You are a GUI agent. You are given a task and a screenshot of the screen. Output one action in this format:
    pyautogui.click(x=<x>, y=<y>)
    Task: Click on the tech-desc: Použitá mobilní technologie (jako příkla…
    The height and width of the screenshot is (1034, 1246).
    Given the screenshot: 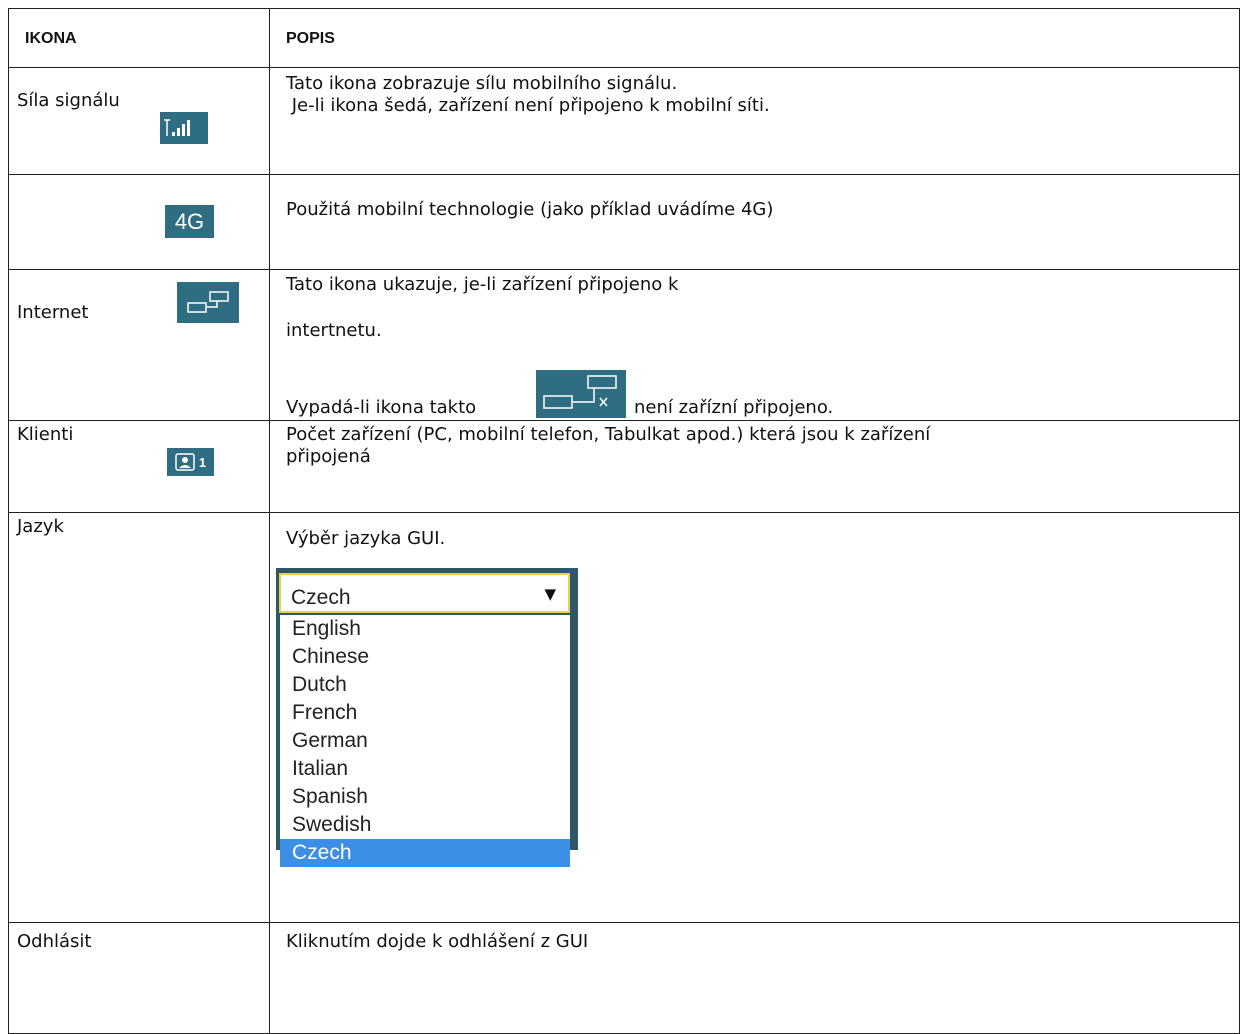 What is the action you would take?
    pyautogui.click(x=530, y=209)
    